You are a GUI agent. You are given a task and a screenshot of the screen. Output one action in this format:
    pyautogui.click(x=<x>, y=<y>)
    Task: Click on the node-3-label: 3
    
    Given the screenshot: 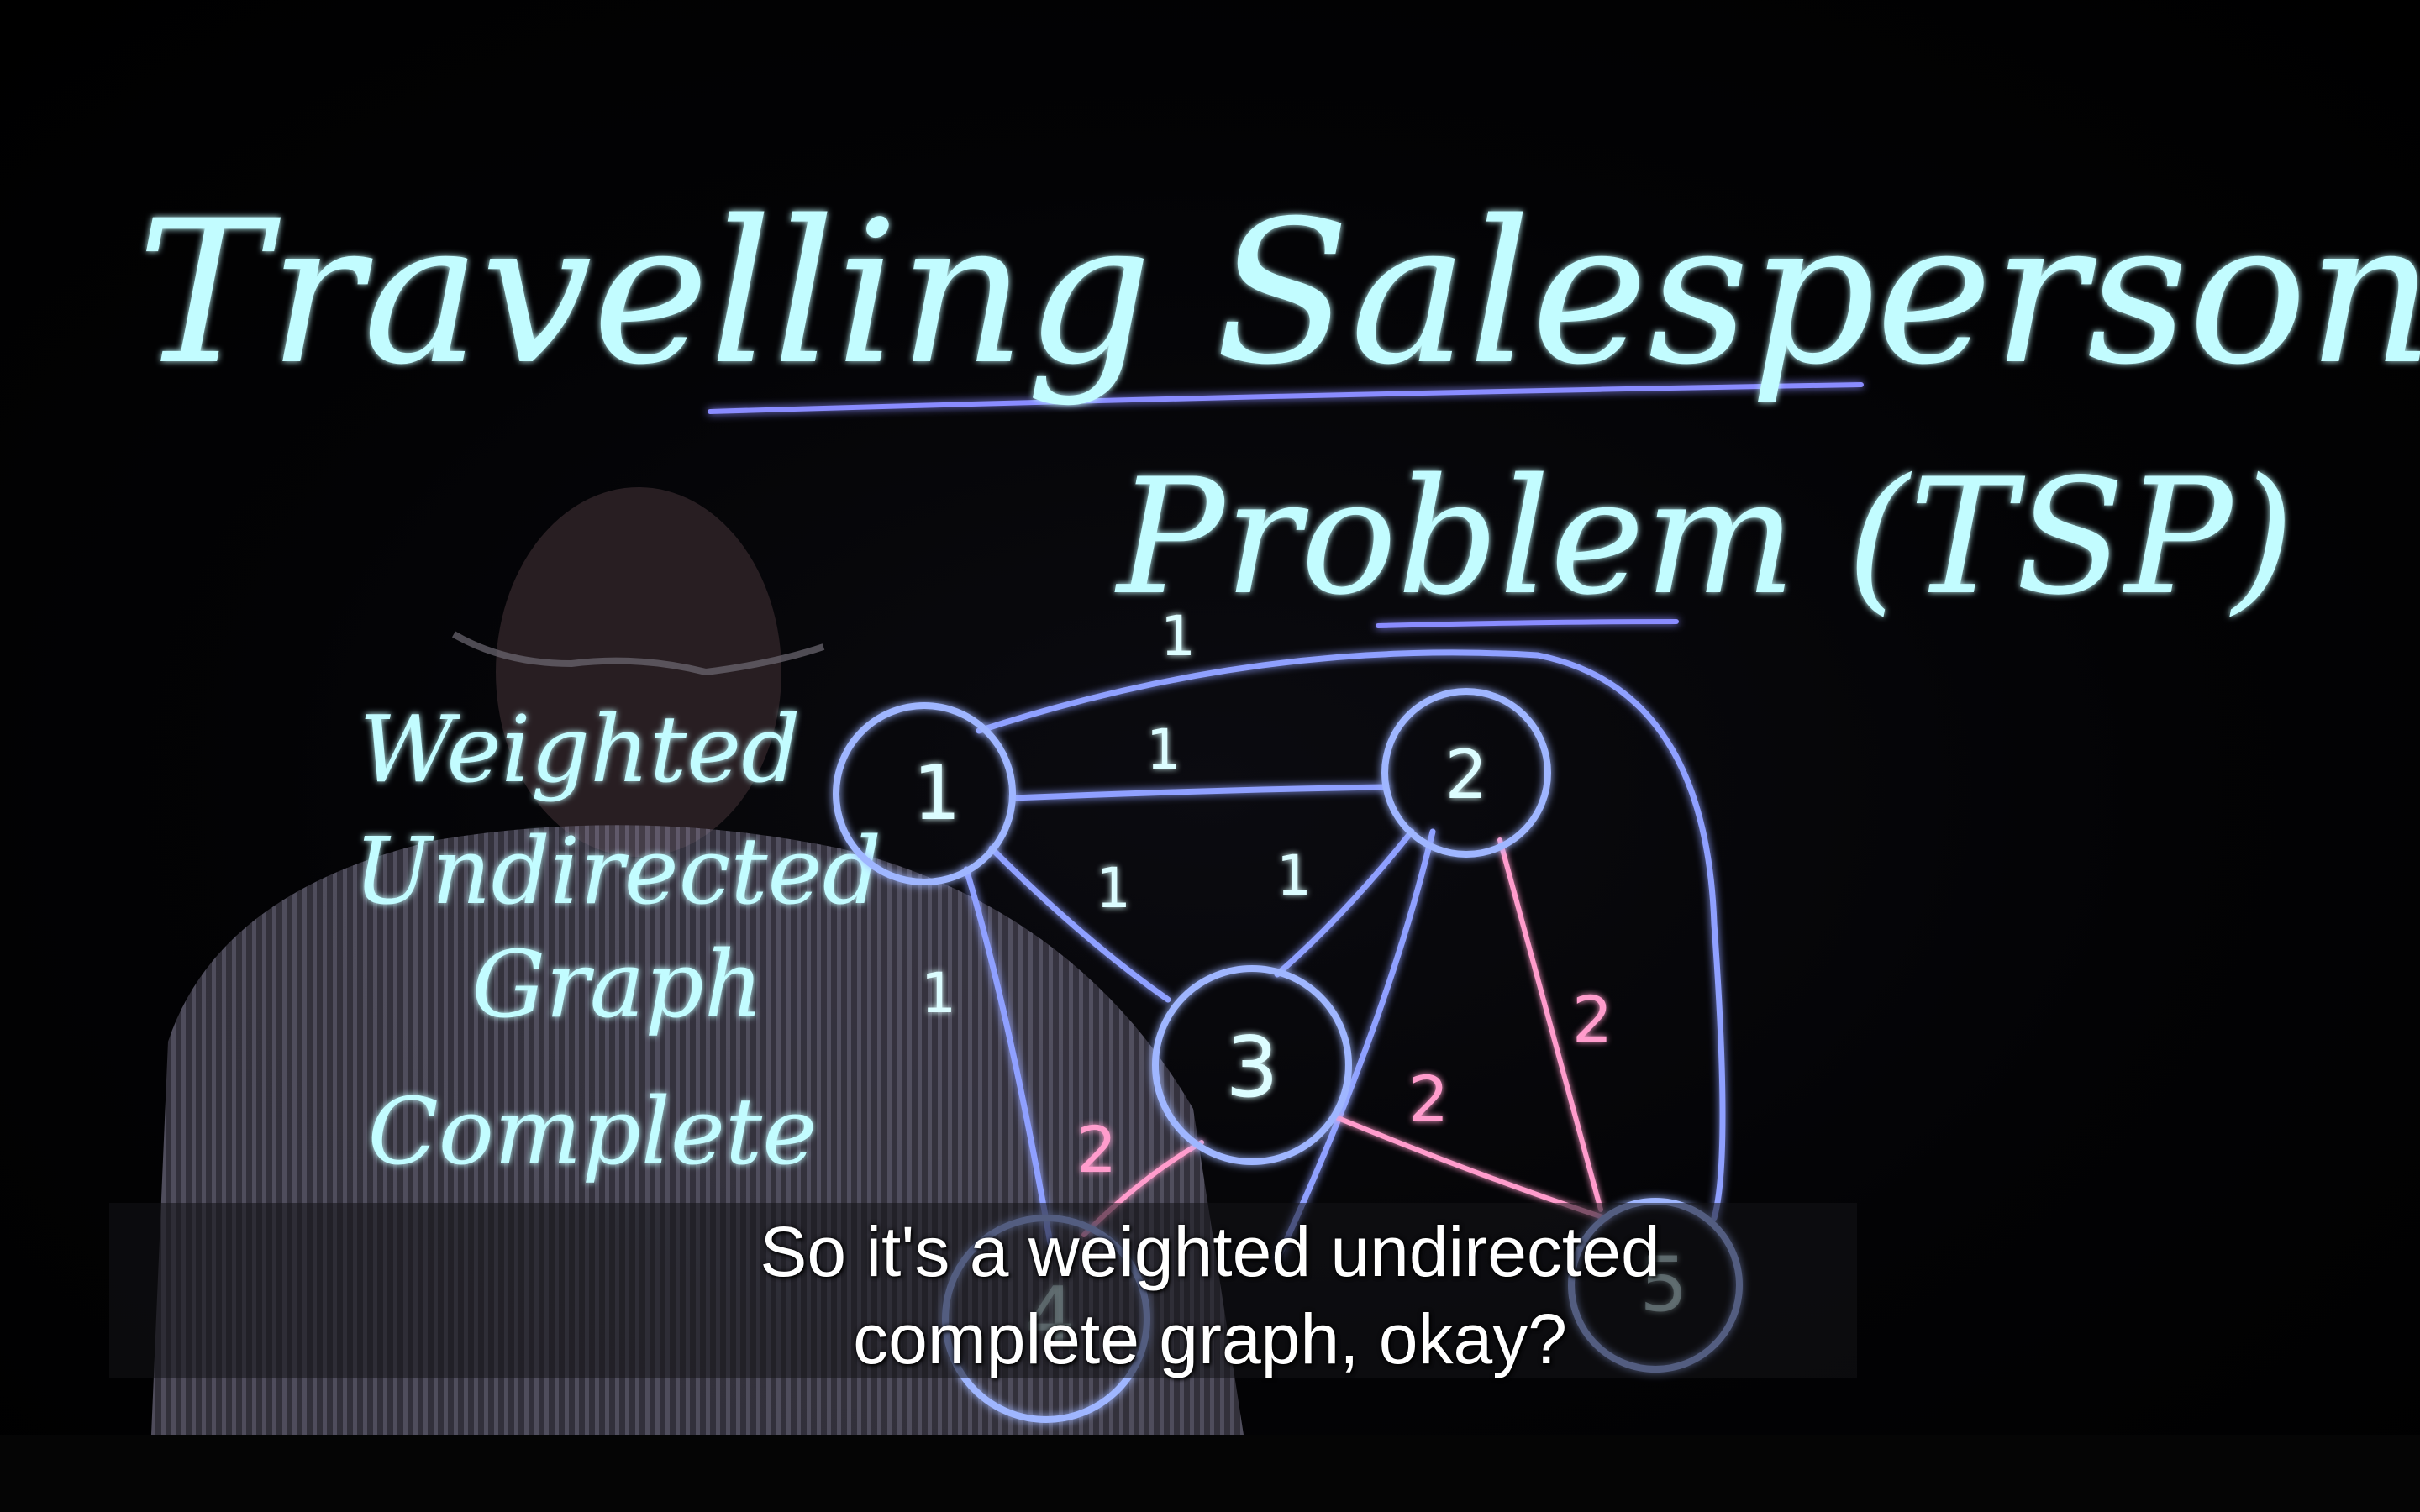 What is the action you would take?
    pyautogui.click(x=1252, y=1067)
    